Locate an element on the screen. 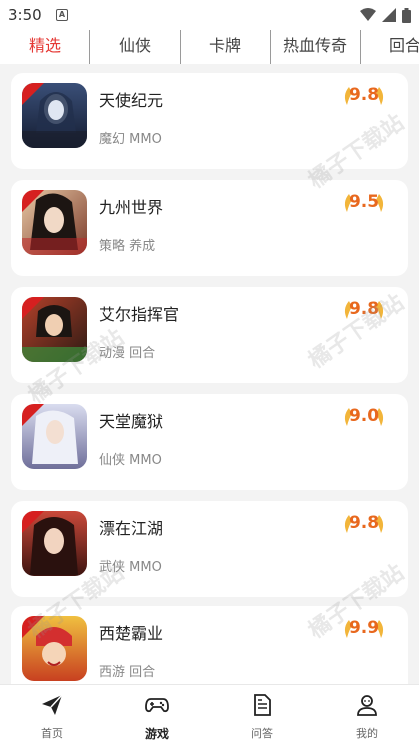  tab-jingxuan: 精选 is located at coordinates (45, 47).